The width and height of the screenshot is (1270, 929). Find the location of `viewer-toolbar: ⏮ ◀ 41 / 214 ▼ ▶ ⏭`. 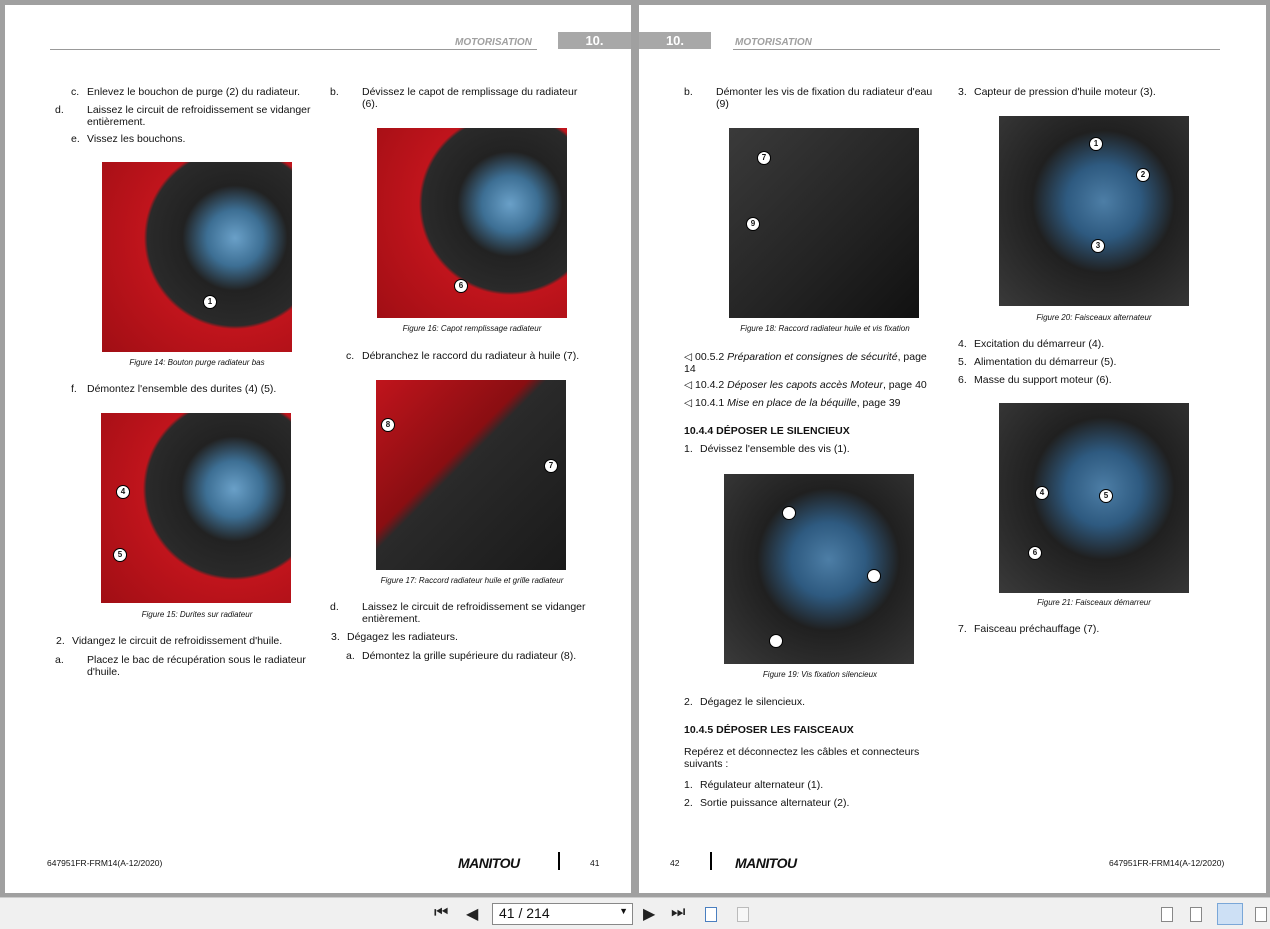

viewer-toolbar: ⏮ ◀ 41 / 214 ▼ ▶ ⏭ is located at coordinates (635, 913).